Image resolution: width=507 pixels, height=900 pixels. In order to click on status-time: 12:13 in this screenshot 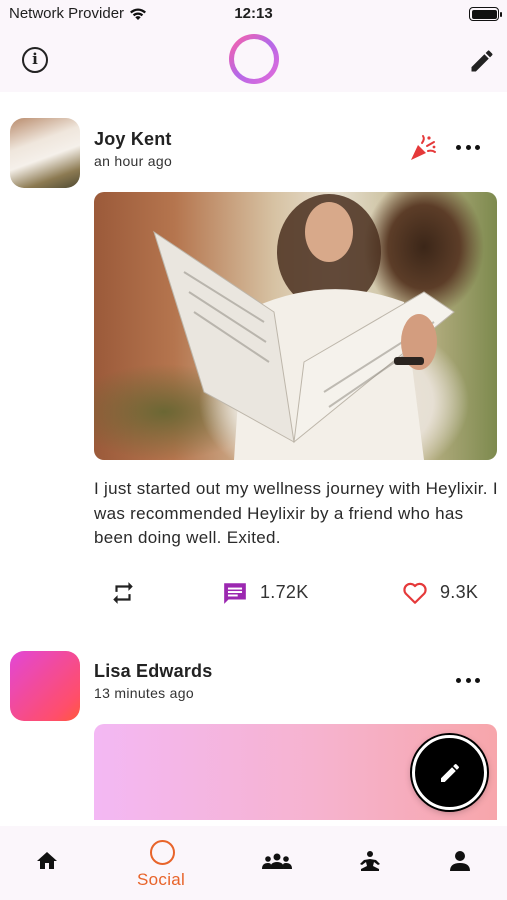, I will do `click(253, 13)`.